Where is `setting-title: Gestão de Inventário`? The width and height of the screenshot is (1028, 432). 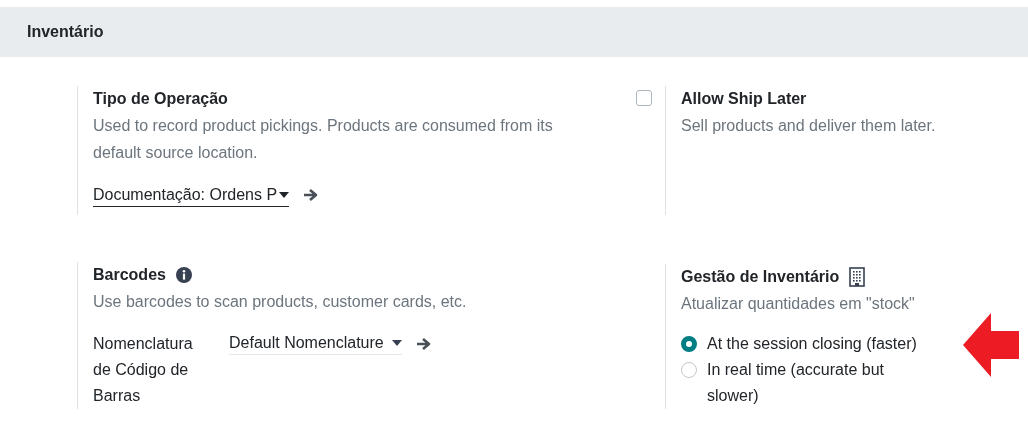
setting-title: Gestão de Inventário is located at coordinates (760, 277).